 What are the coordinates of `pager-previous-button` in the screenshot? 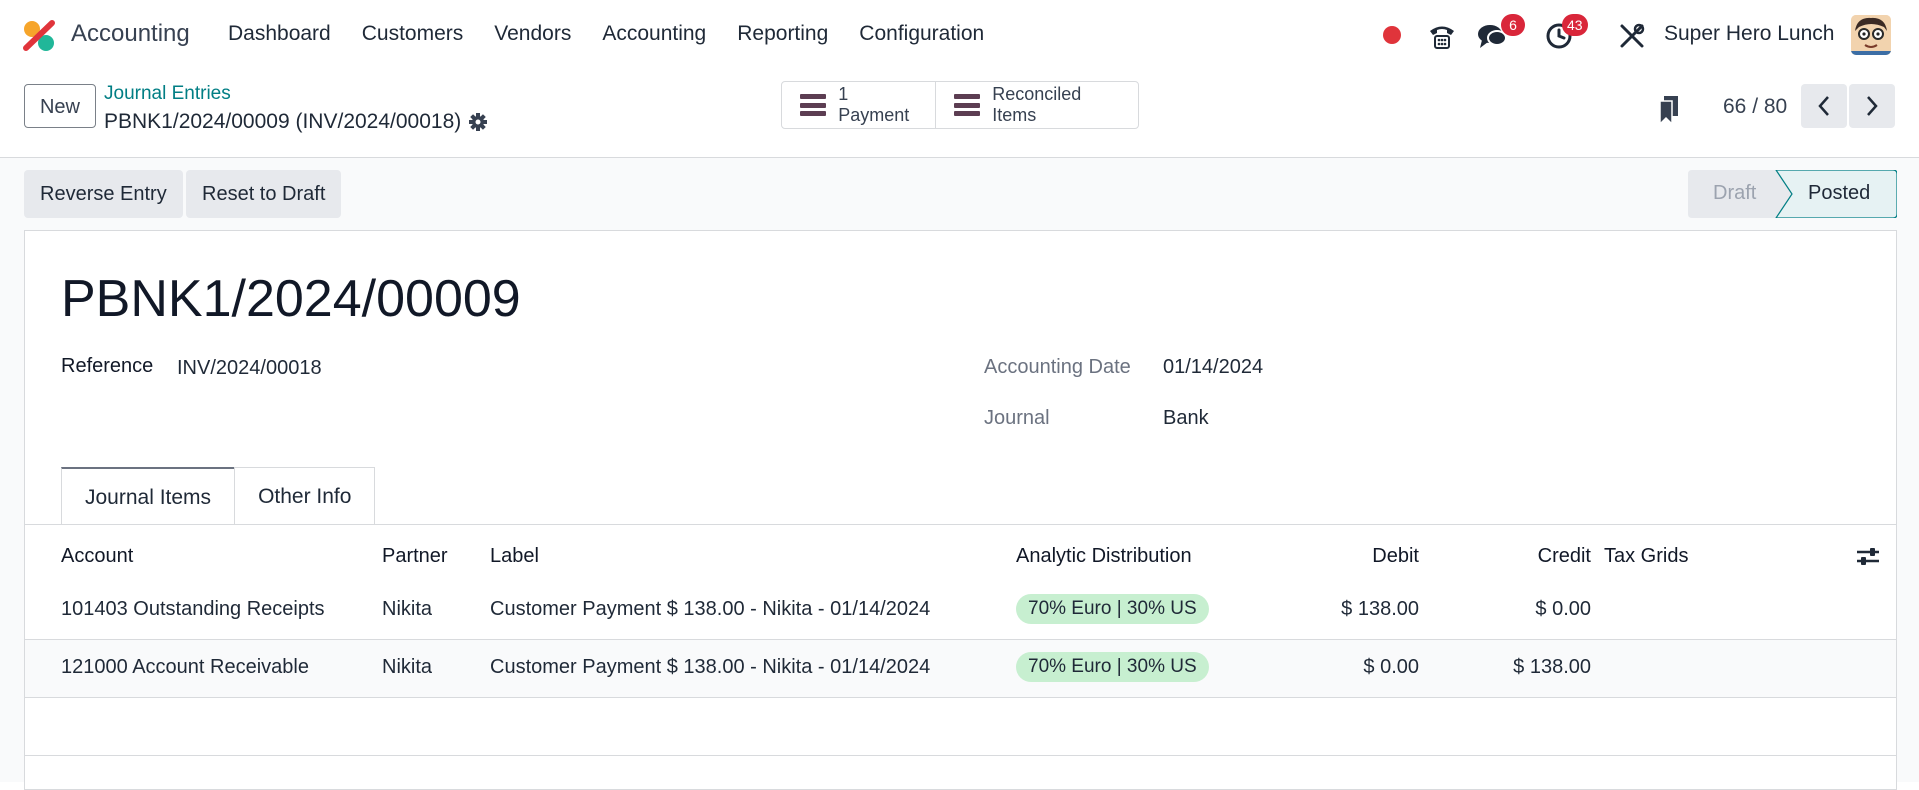 It's located at (1824, 106).